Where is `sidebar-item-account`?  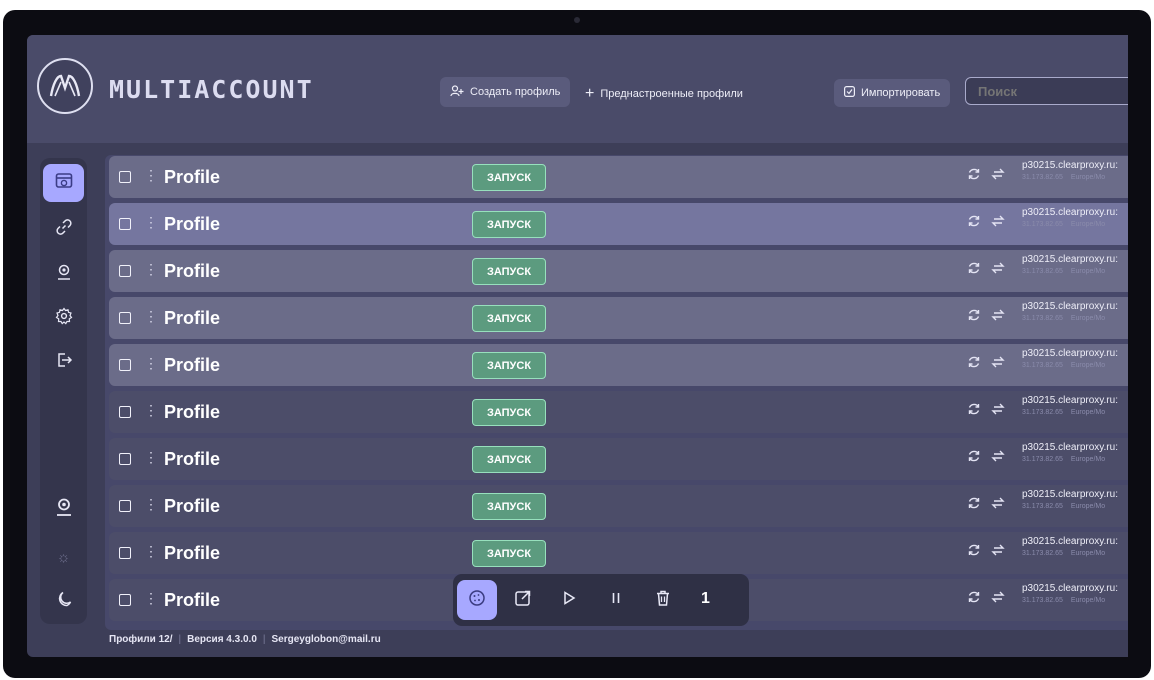 sidebar-item-account is located at coordinates (63, 509).